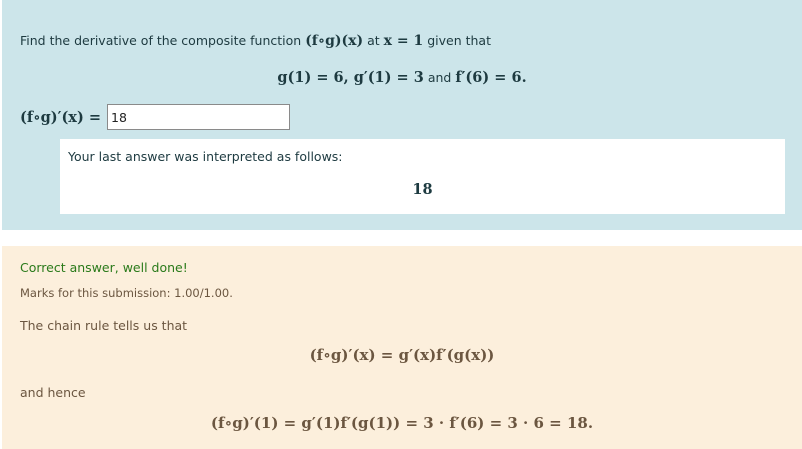  I want to click on validation-interpreted-value: 18, so click(422, 189).